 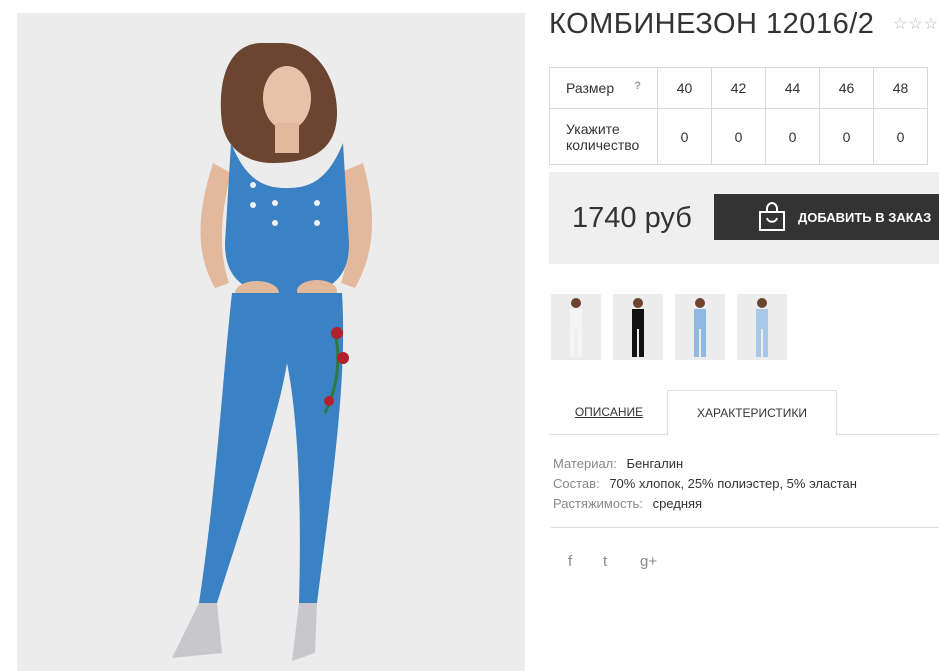 I want to click on product-tabs: ОПИСАНИЕ ХАРАКТЕРИСТИКИ, so click(x=744, y=413).